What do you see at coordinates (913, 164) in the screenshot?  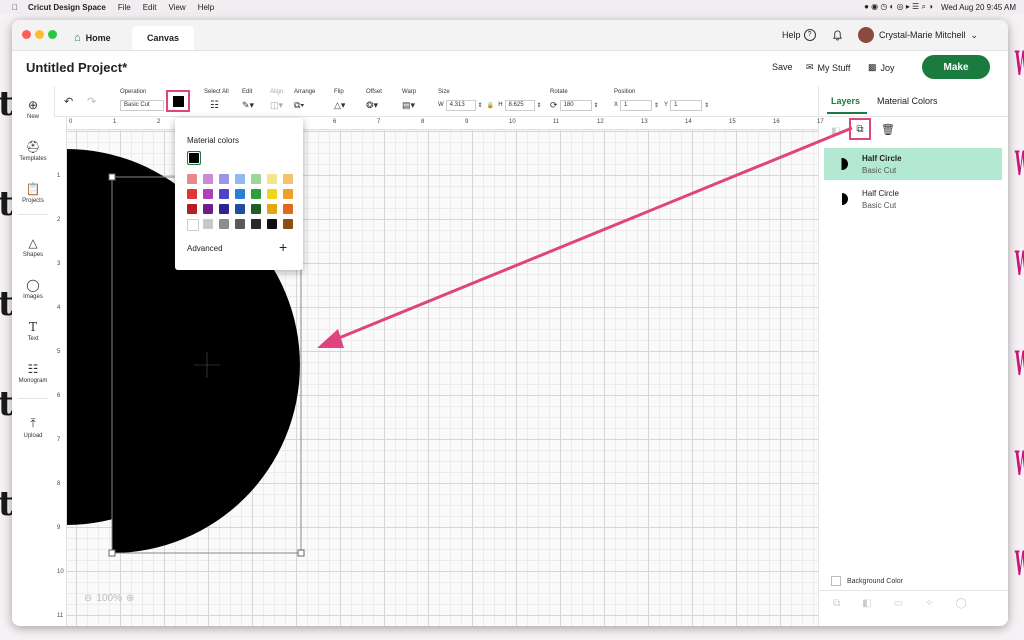 I see `layer-row-selected: Half Circle Basic Cut` at bounding box center [913, 164].